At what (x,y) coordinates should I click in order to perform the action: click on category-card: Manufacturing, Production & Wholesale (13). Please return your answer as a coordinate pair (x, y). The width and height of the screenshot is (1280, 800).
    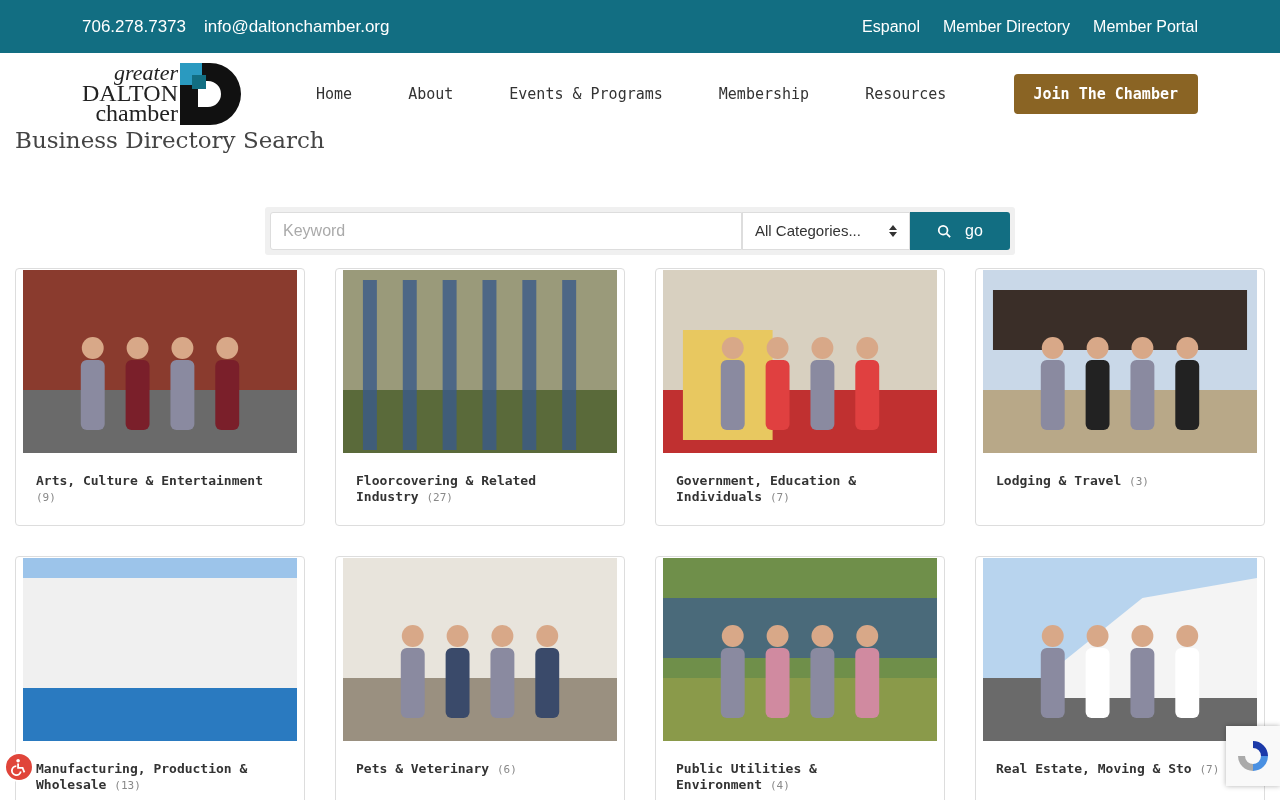
    Looking at the image, I should click on (160, 678).